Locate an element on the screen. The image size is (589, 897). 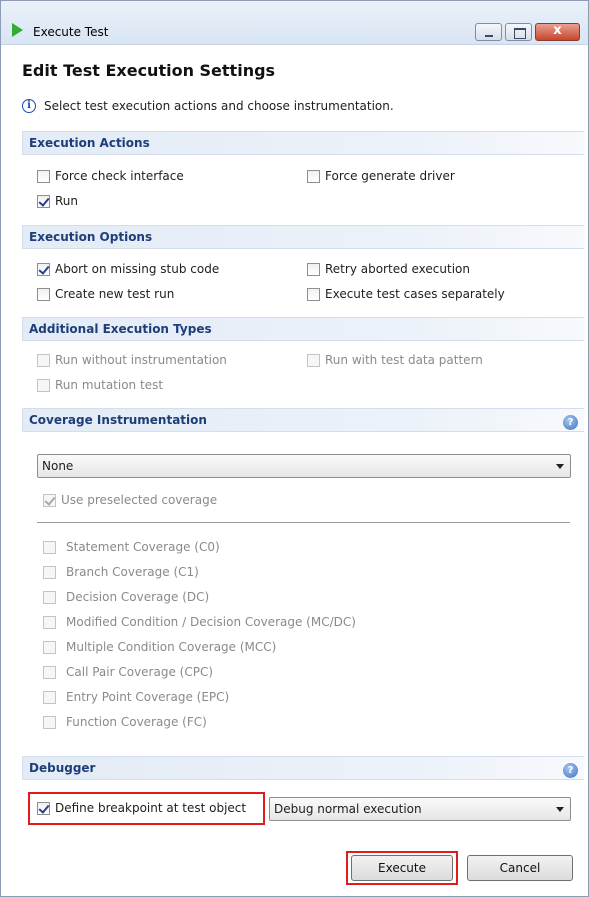
cancel-button: Cancel is located at coordinates (520, 868).